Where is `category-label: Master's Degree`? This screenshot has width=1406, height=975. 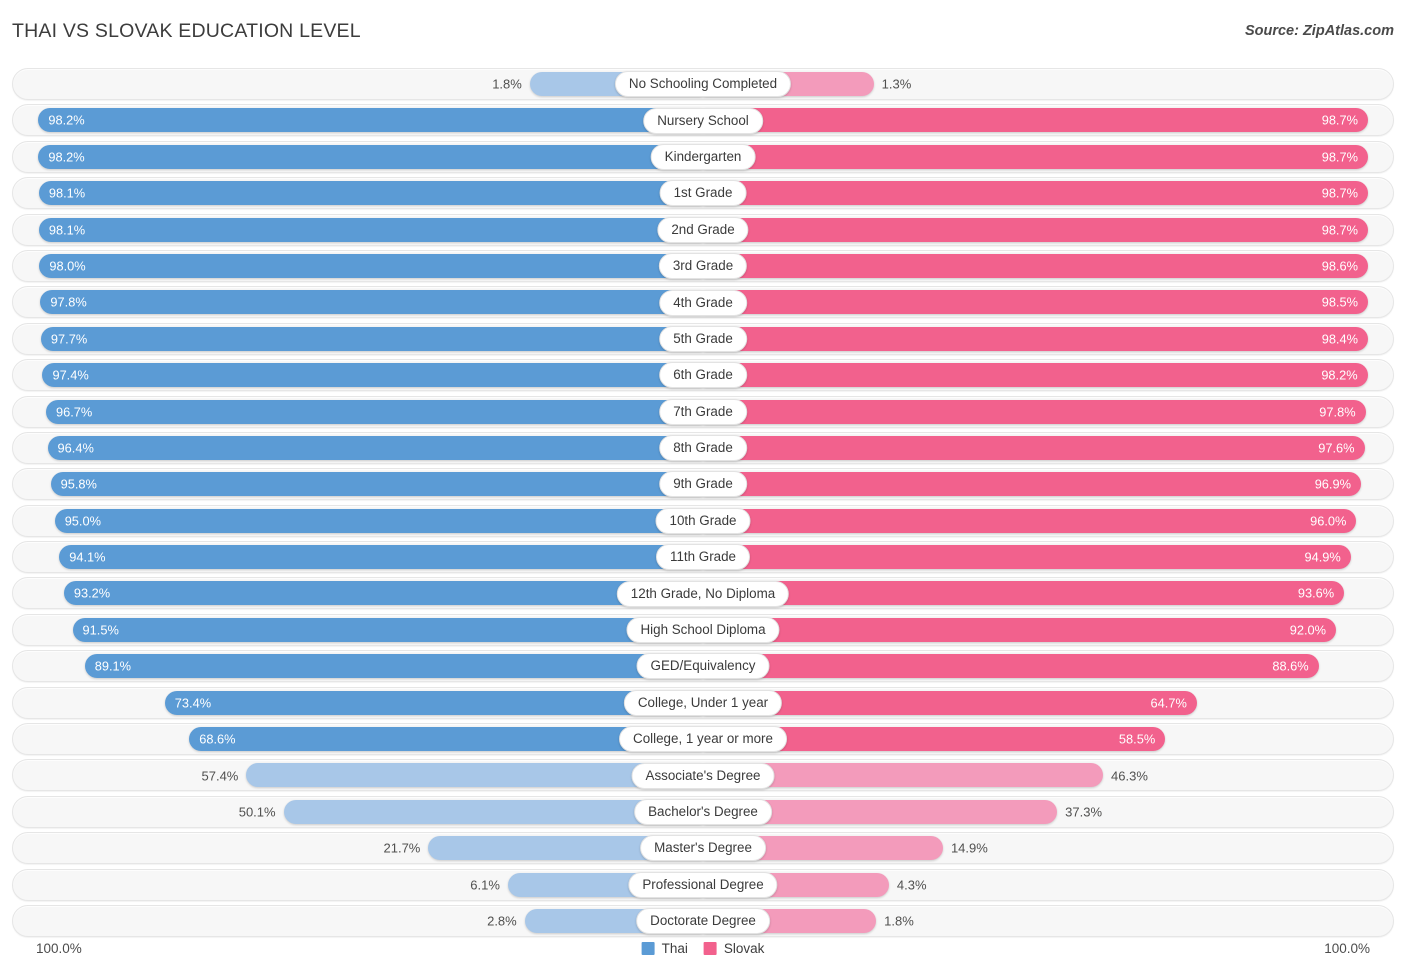
category-label: Master's Degree is located at coordinates (703, 848).